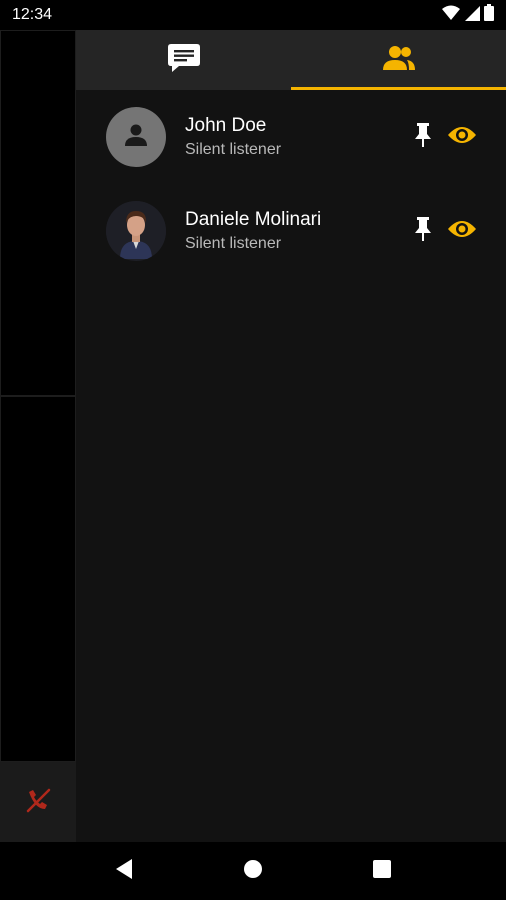  Describe the element at coordinates (32, 14) in the screenshot. I see `status-time: 12:34` at that location.